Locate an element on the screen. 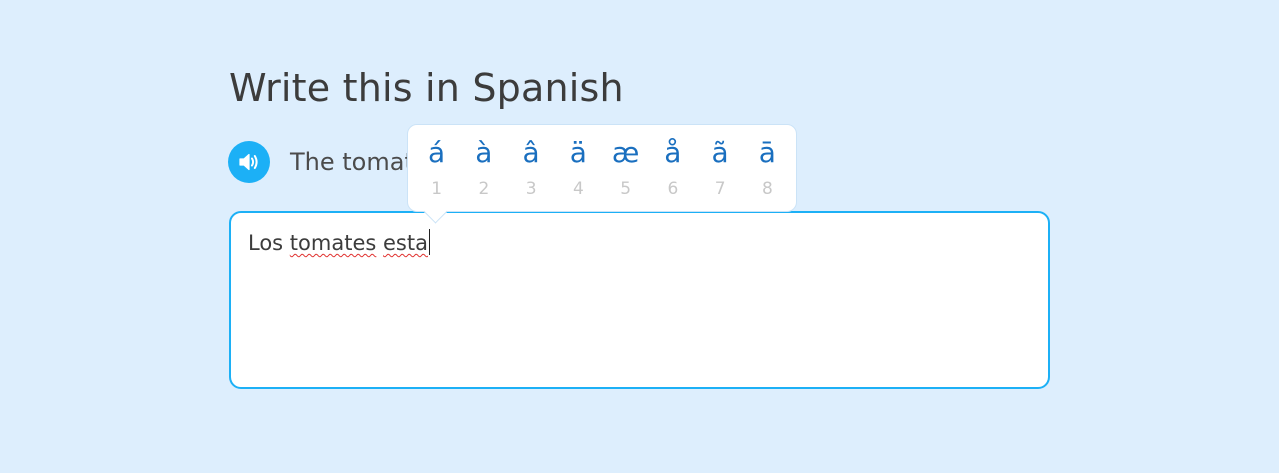 The width and height of the screenshot is (1279, 473). prompt-sentence: The tomat is located at coordinates (352, 162).